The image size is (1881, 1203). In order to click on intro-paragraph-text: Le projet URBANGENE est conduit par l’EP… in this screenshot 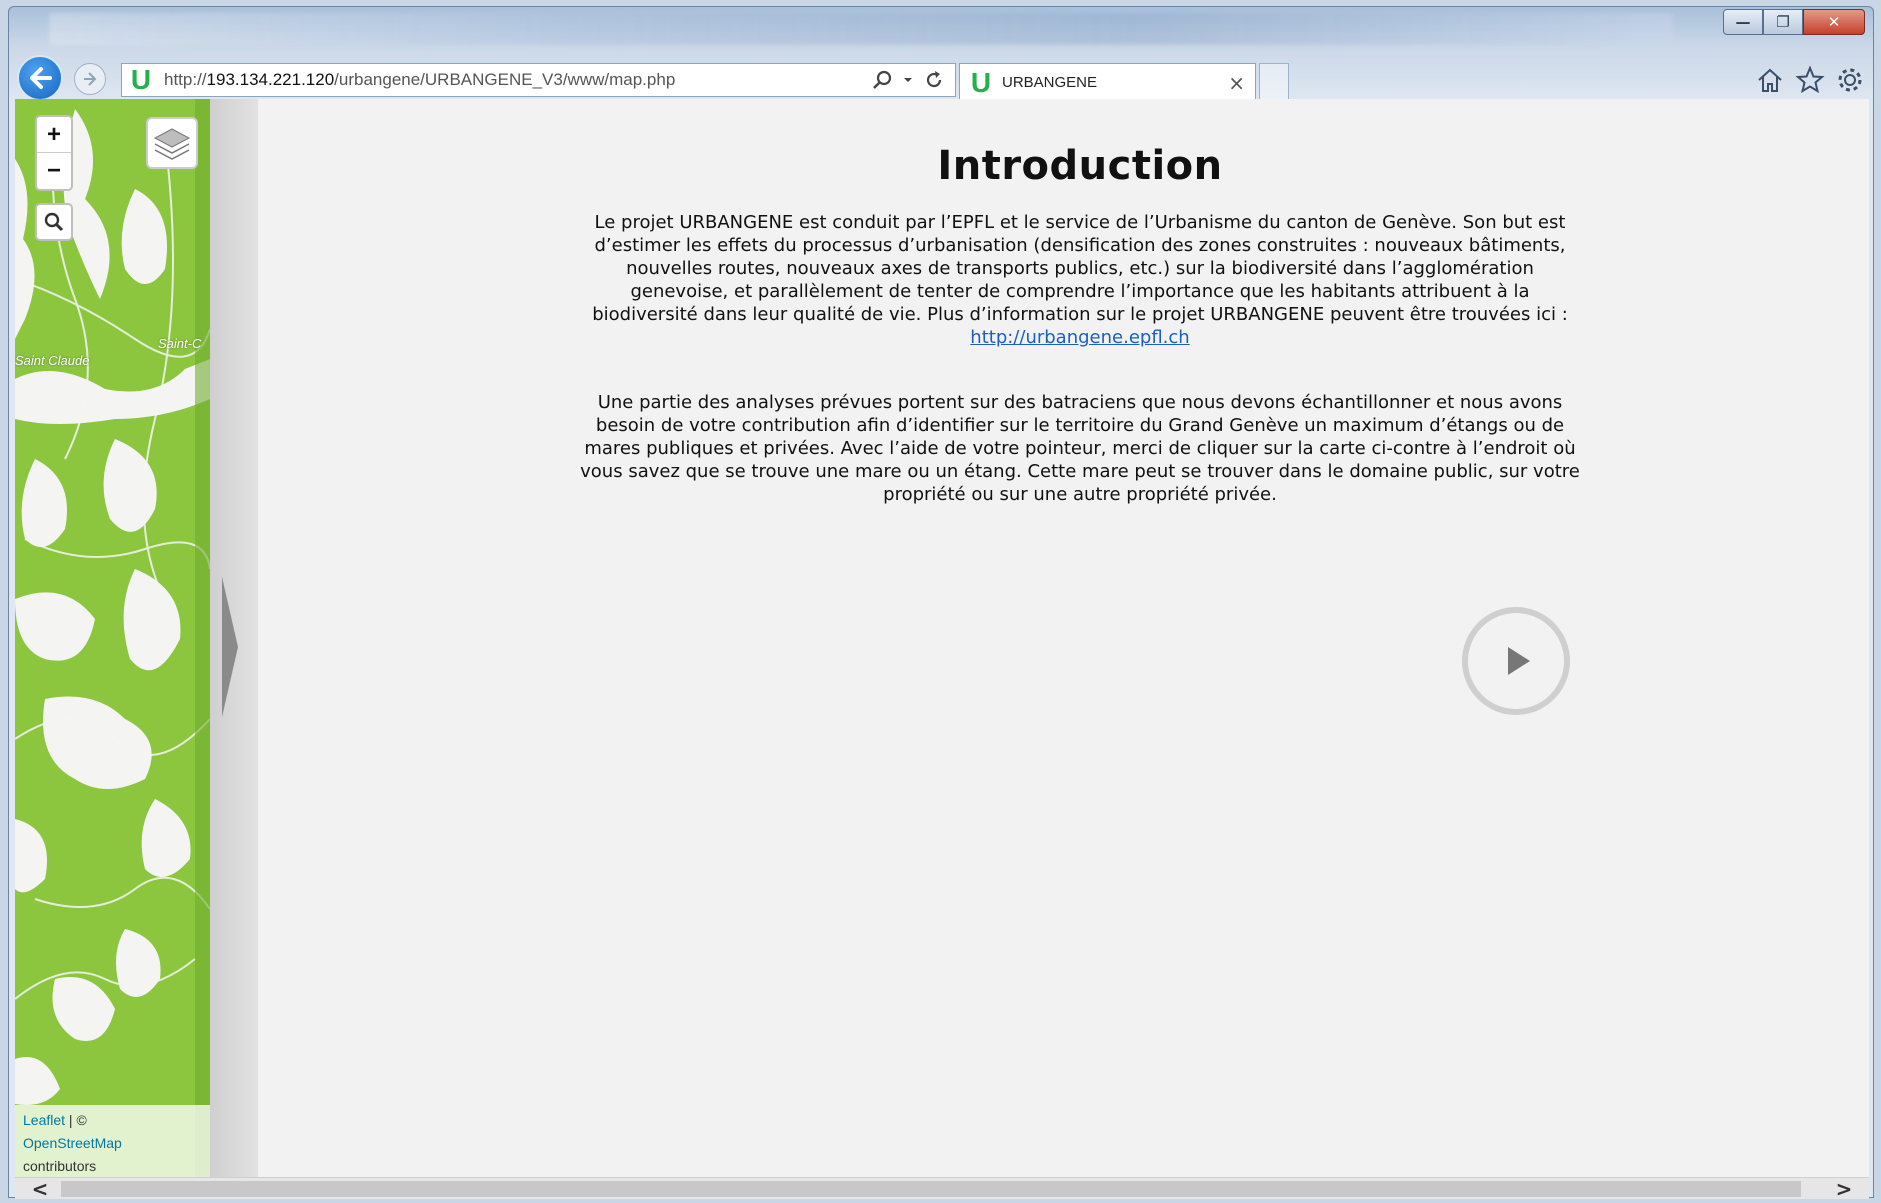, I will do `click(1080, 268)`.